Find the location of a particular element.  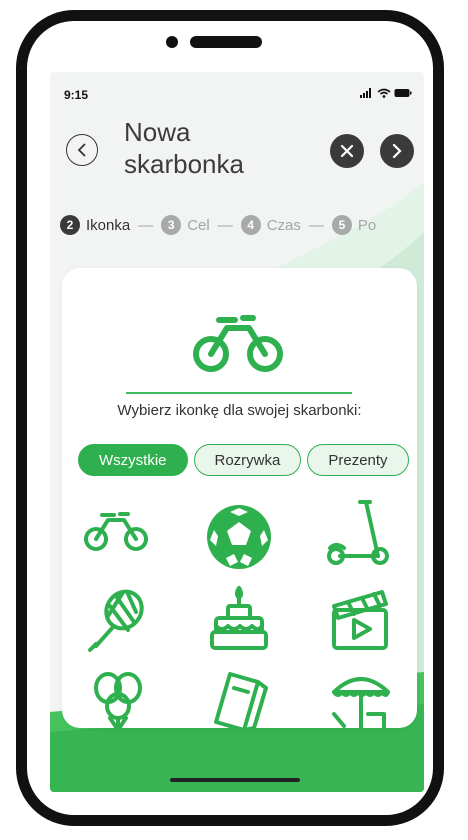

icon-prompt: Wybierz ikonkę dla swojej skarbonki: is located at coordinates (239, 410).